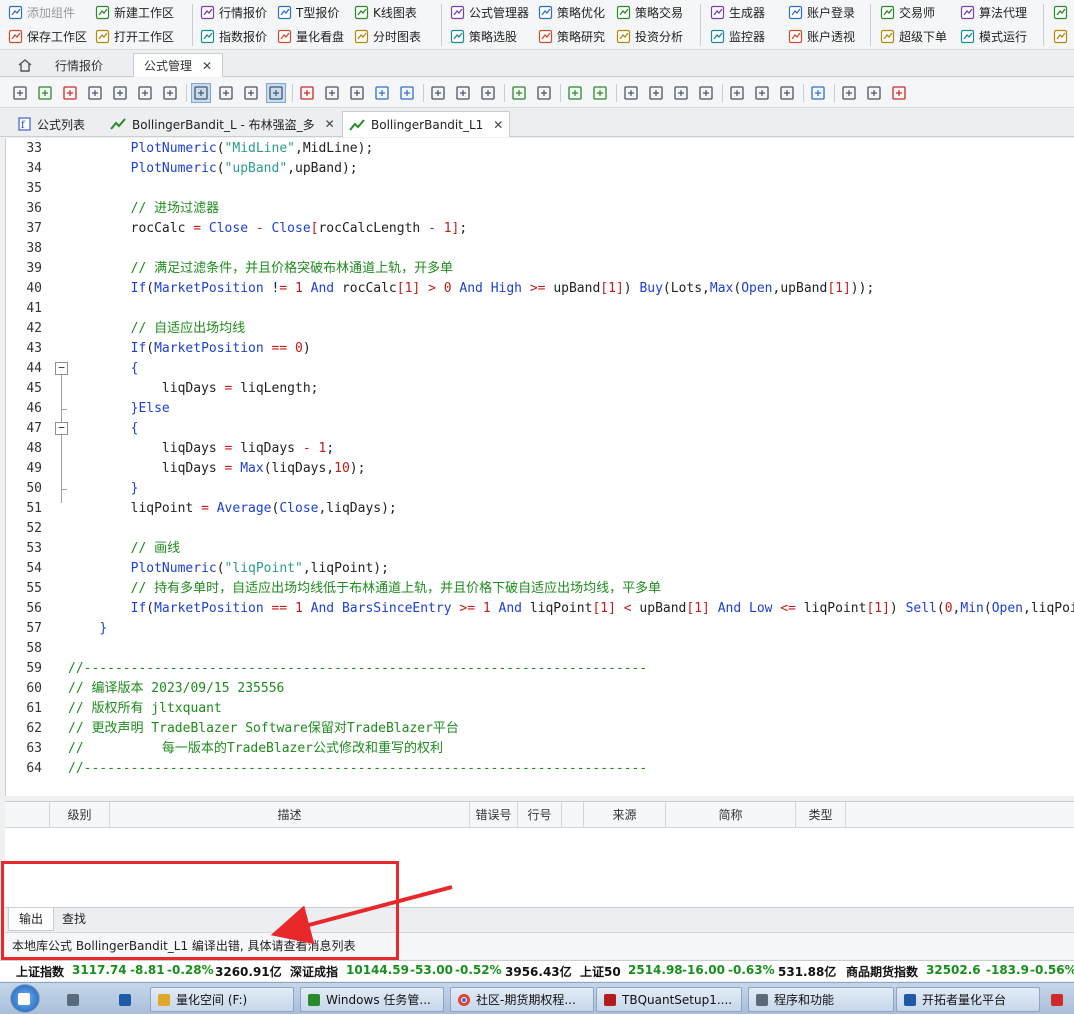 The image size is (1074, 1014). What do you see at coordinates (407, 93) in the screenshot?
I see `toolbar-button-redo` at bounding box center [407, 93].